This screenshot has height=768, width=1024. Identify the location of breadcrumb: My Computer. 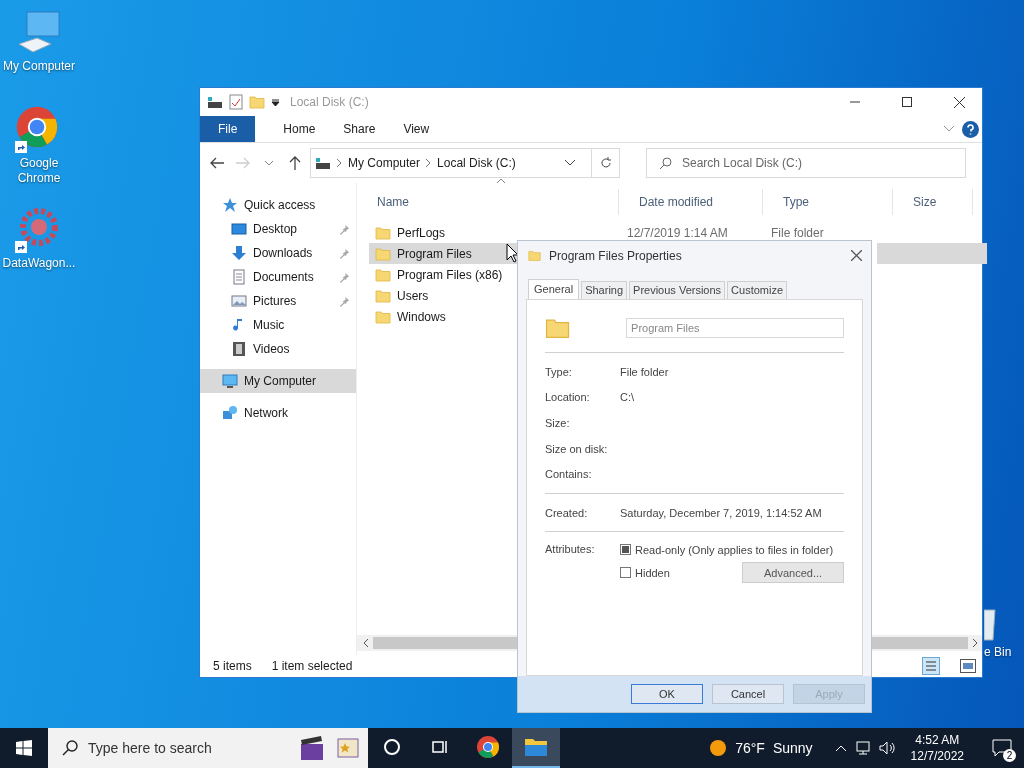
(384, 163).